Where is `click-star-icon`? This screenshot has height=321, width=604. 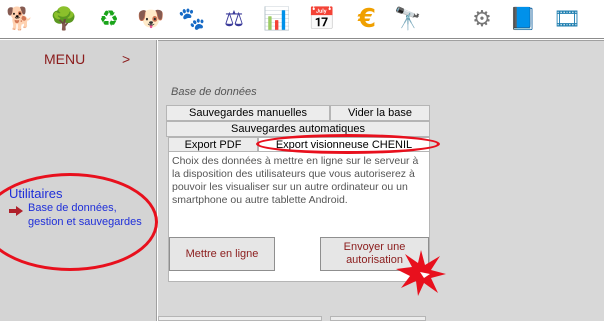
click-star-icon is located at coordinates (421, 273).